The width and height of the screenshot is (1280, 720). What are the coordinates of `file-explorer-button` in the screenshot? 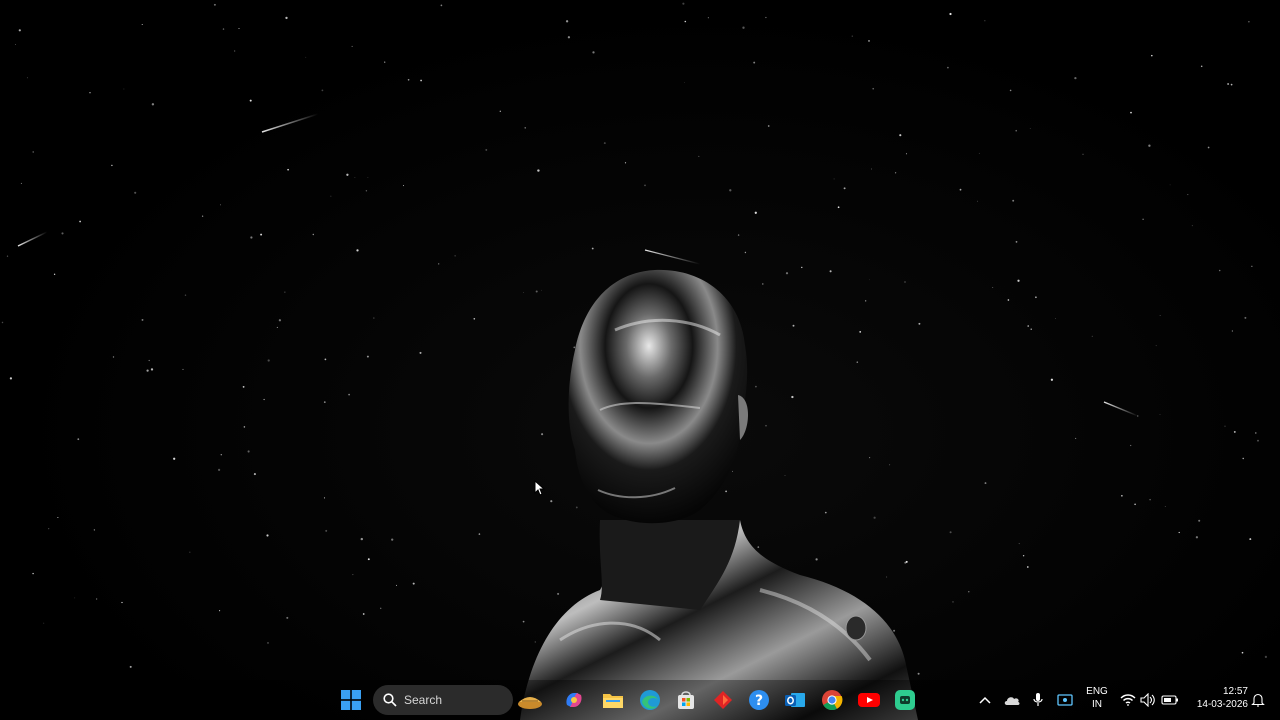 It's located at (613, 700).